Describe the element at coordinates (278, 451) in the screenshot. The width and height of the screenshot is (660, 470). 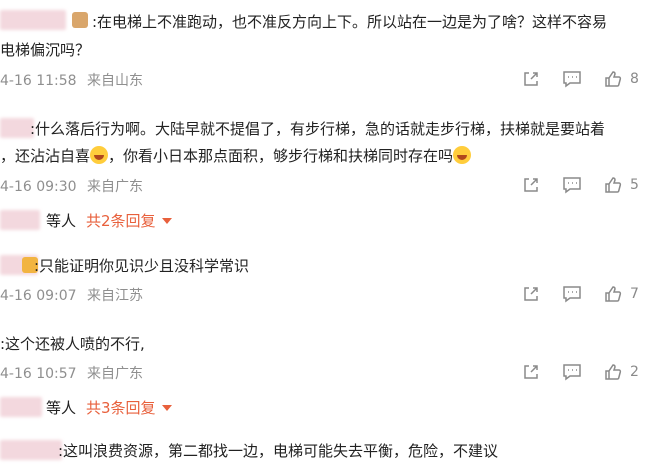
I see `comment-text: :这叫浪费资源，第二都找一边，电梯可能失去平衡，危险，不建议` at that location.